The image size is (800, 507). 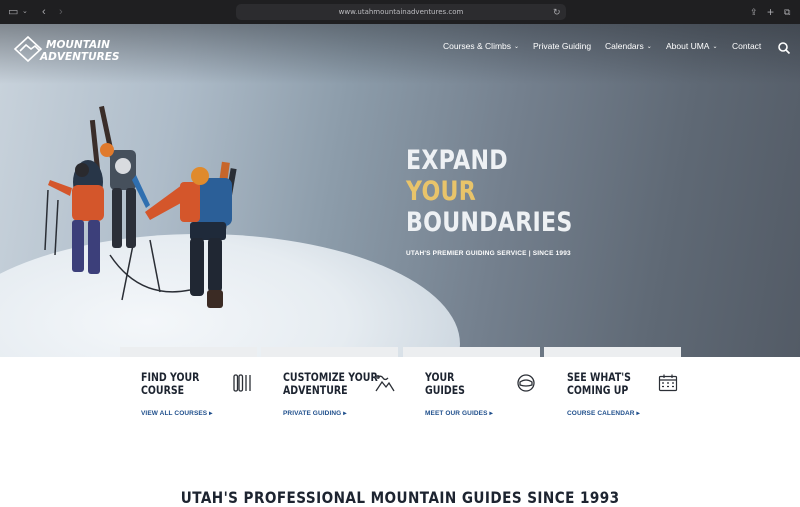 What do you see at coordinates (78, 45) in the screenshot?
I see `logo-text-mountain: MOUNTAIN` at bounding box center [78, 45].